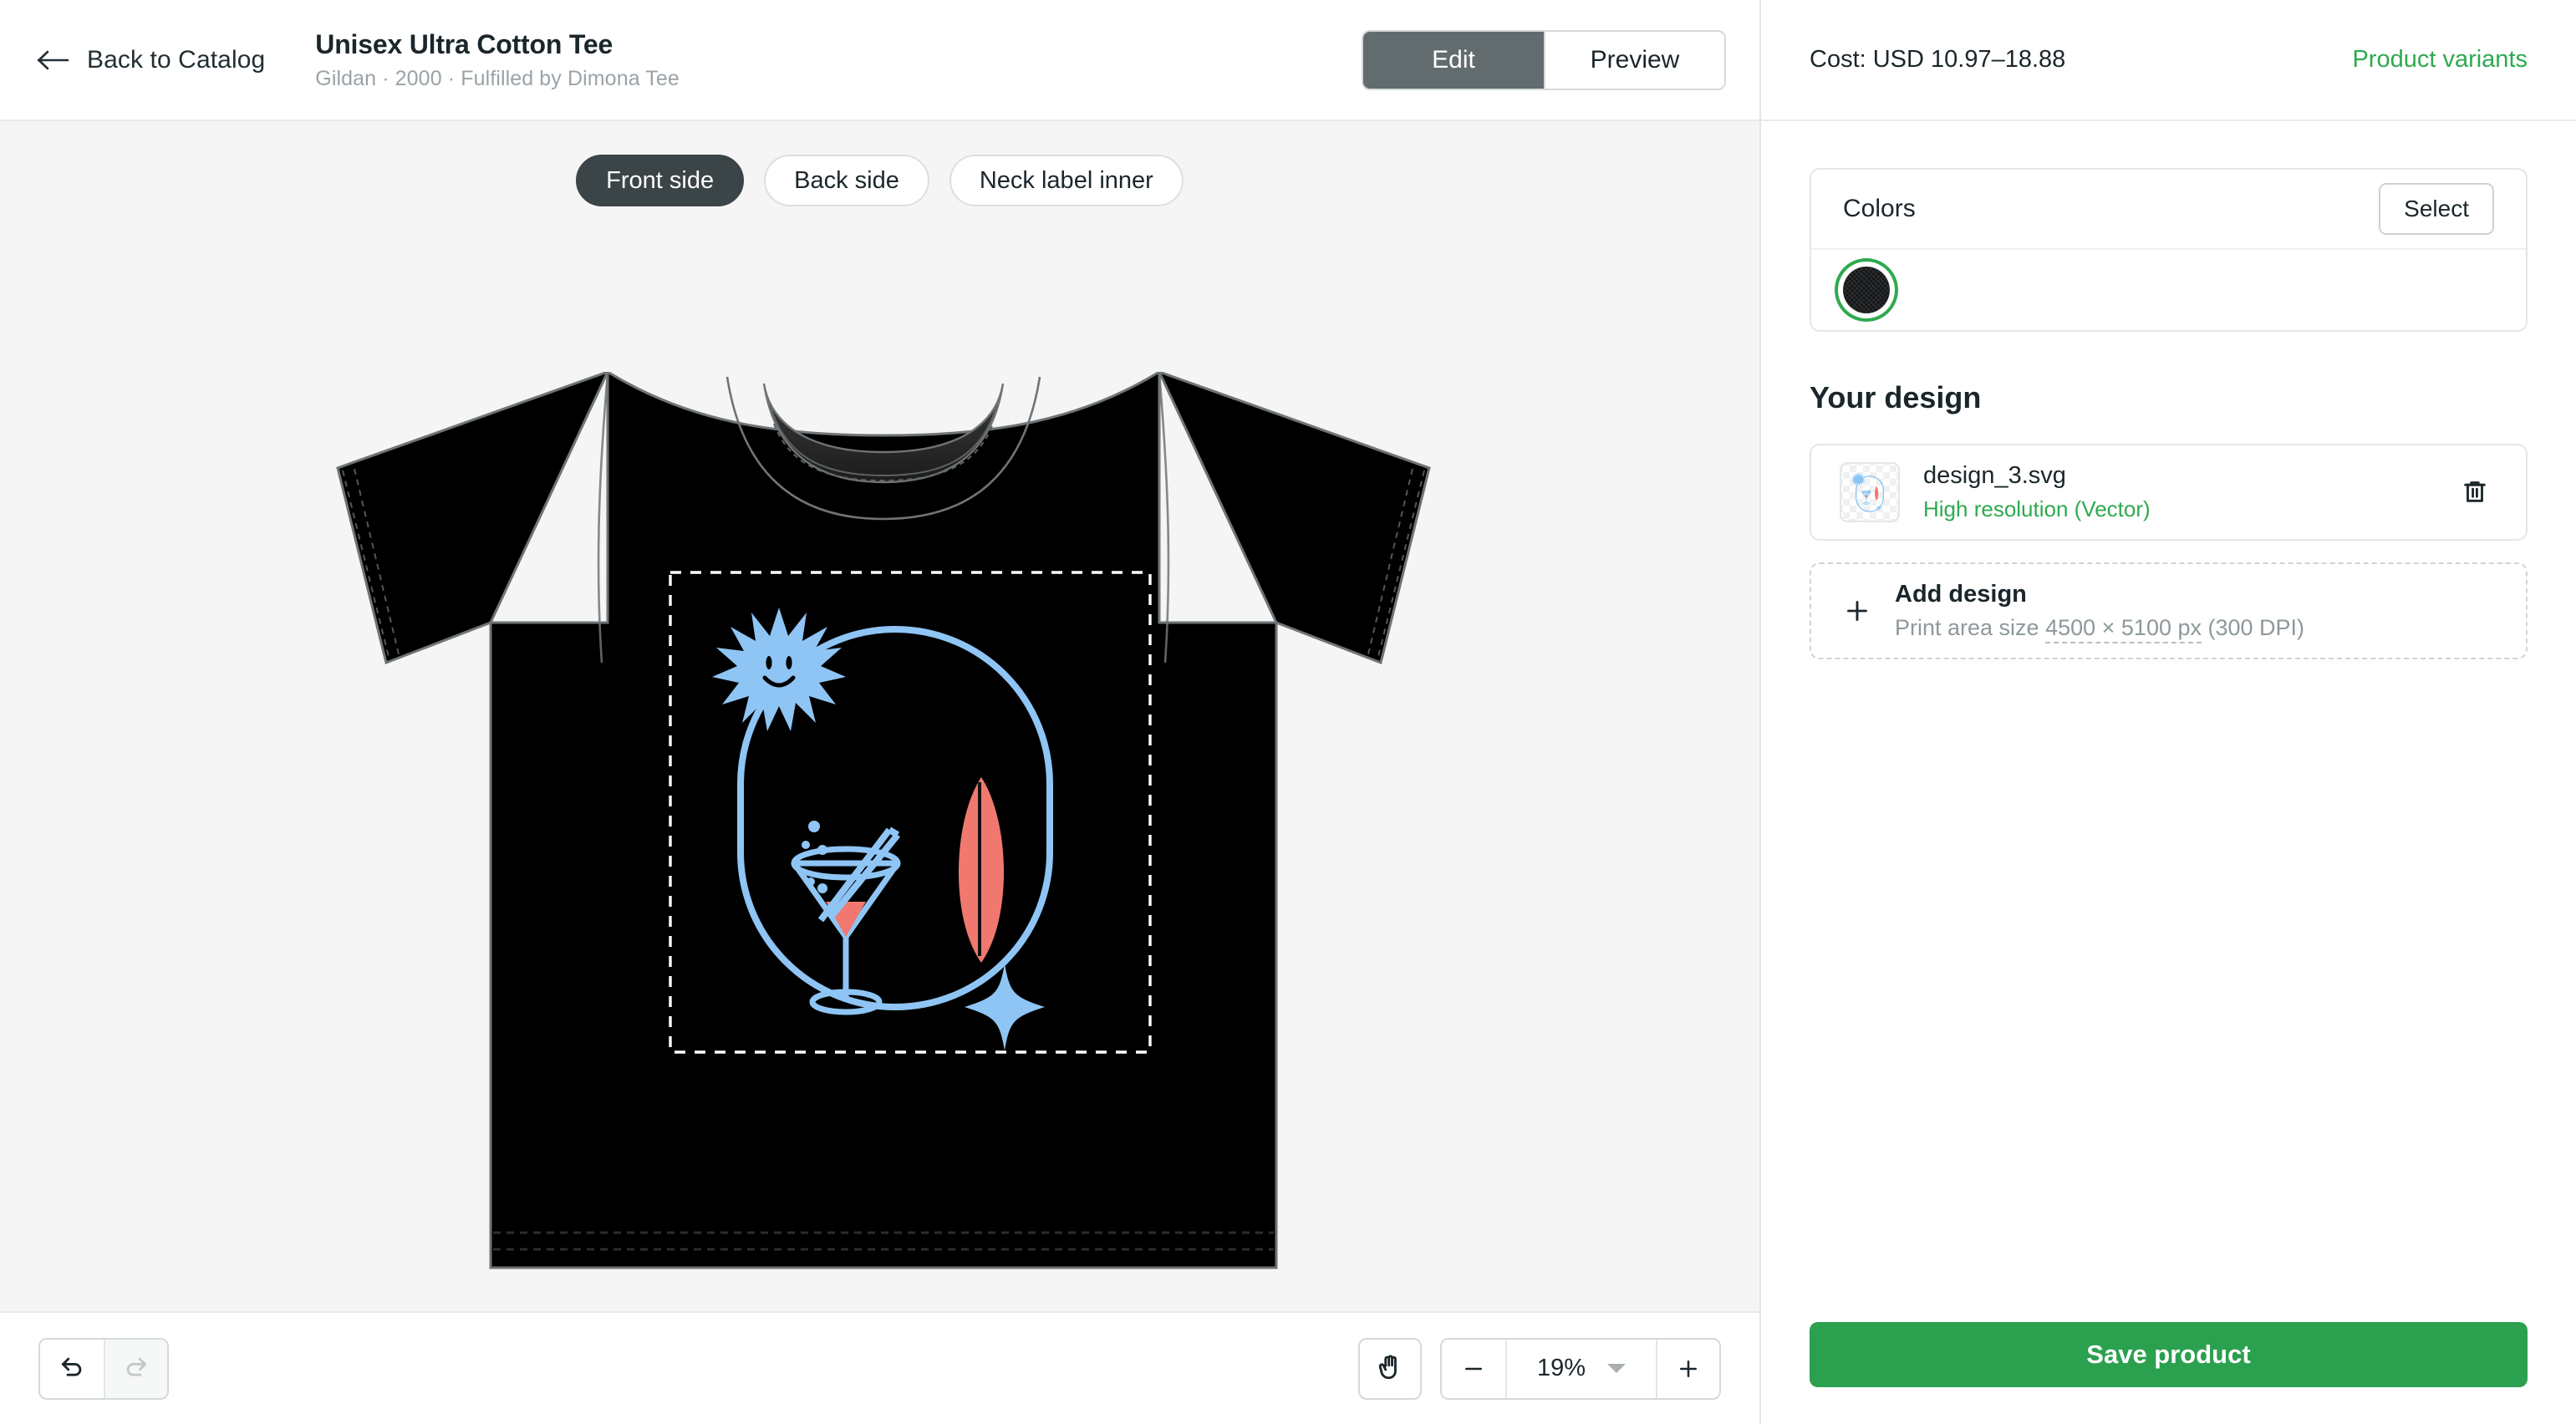 This screenshot has width=2576, height=1424. Describe the element at coordinates (1961, 594) in the screenshot. I see `add-design-title: Add design` at that location.